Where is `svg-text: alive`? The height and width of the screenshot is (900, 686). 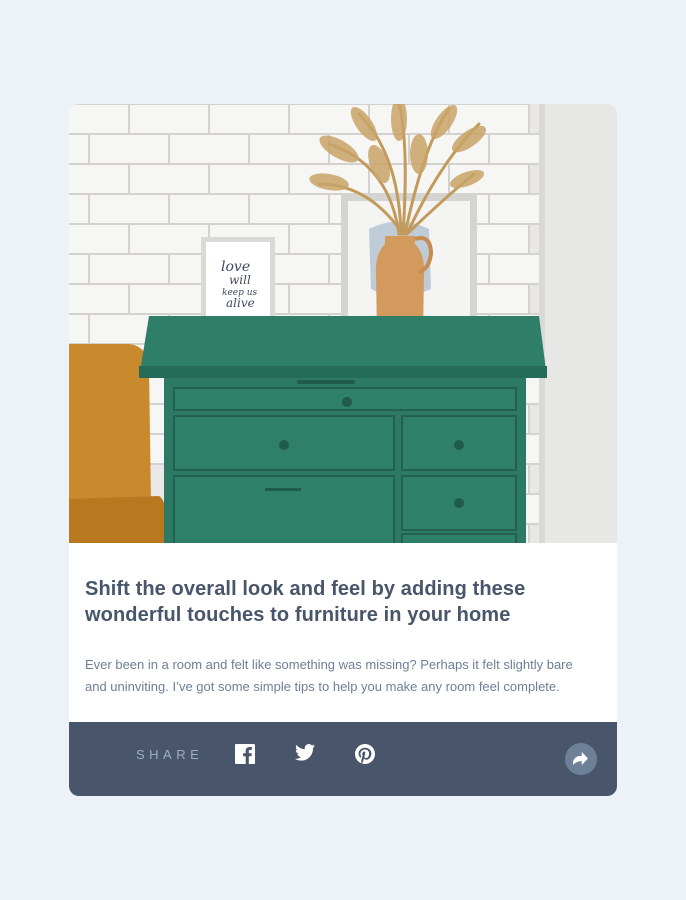
svg-text: alive is located at coordinates (240, 303).